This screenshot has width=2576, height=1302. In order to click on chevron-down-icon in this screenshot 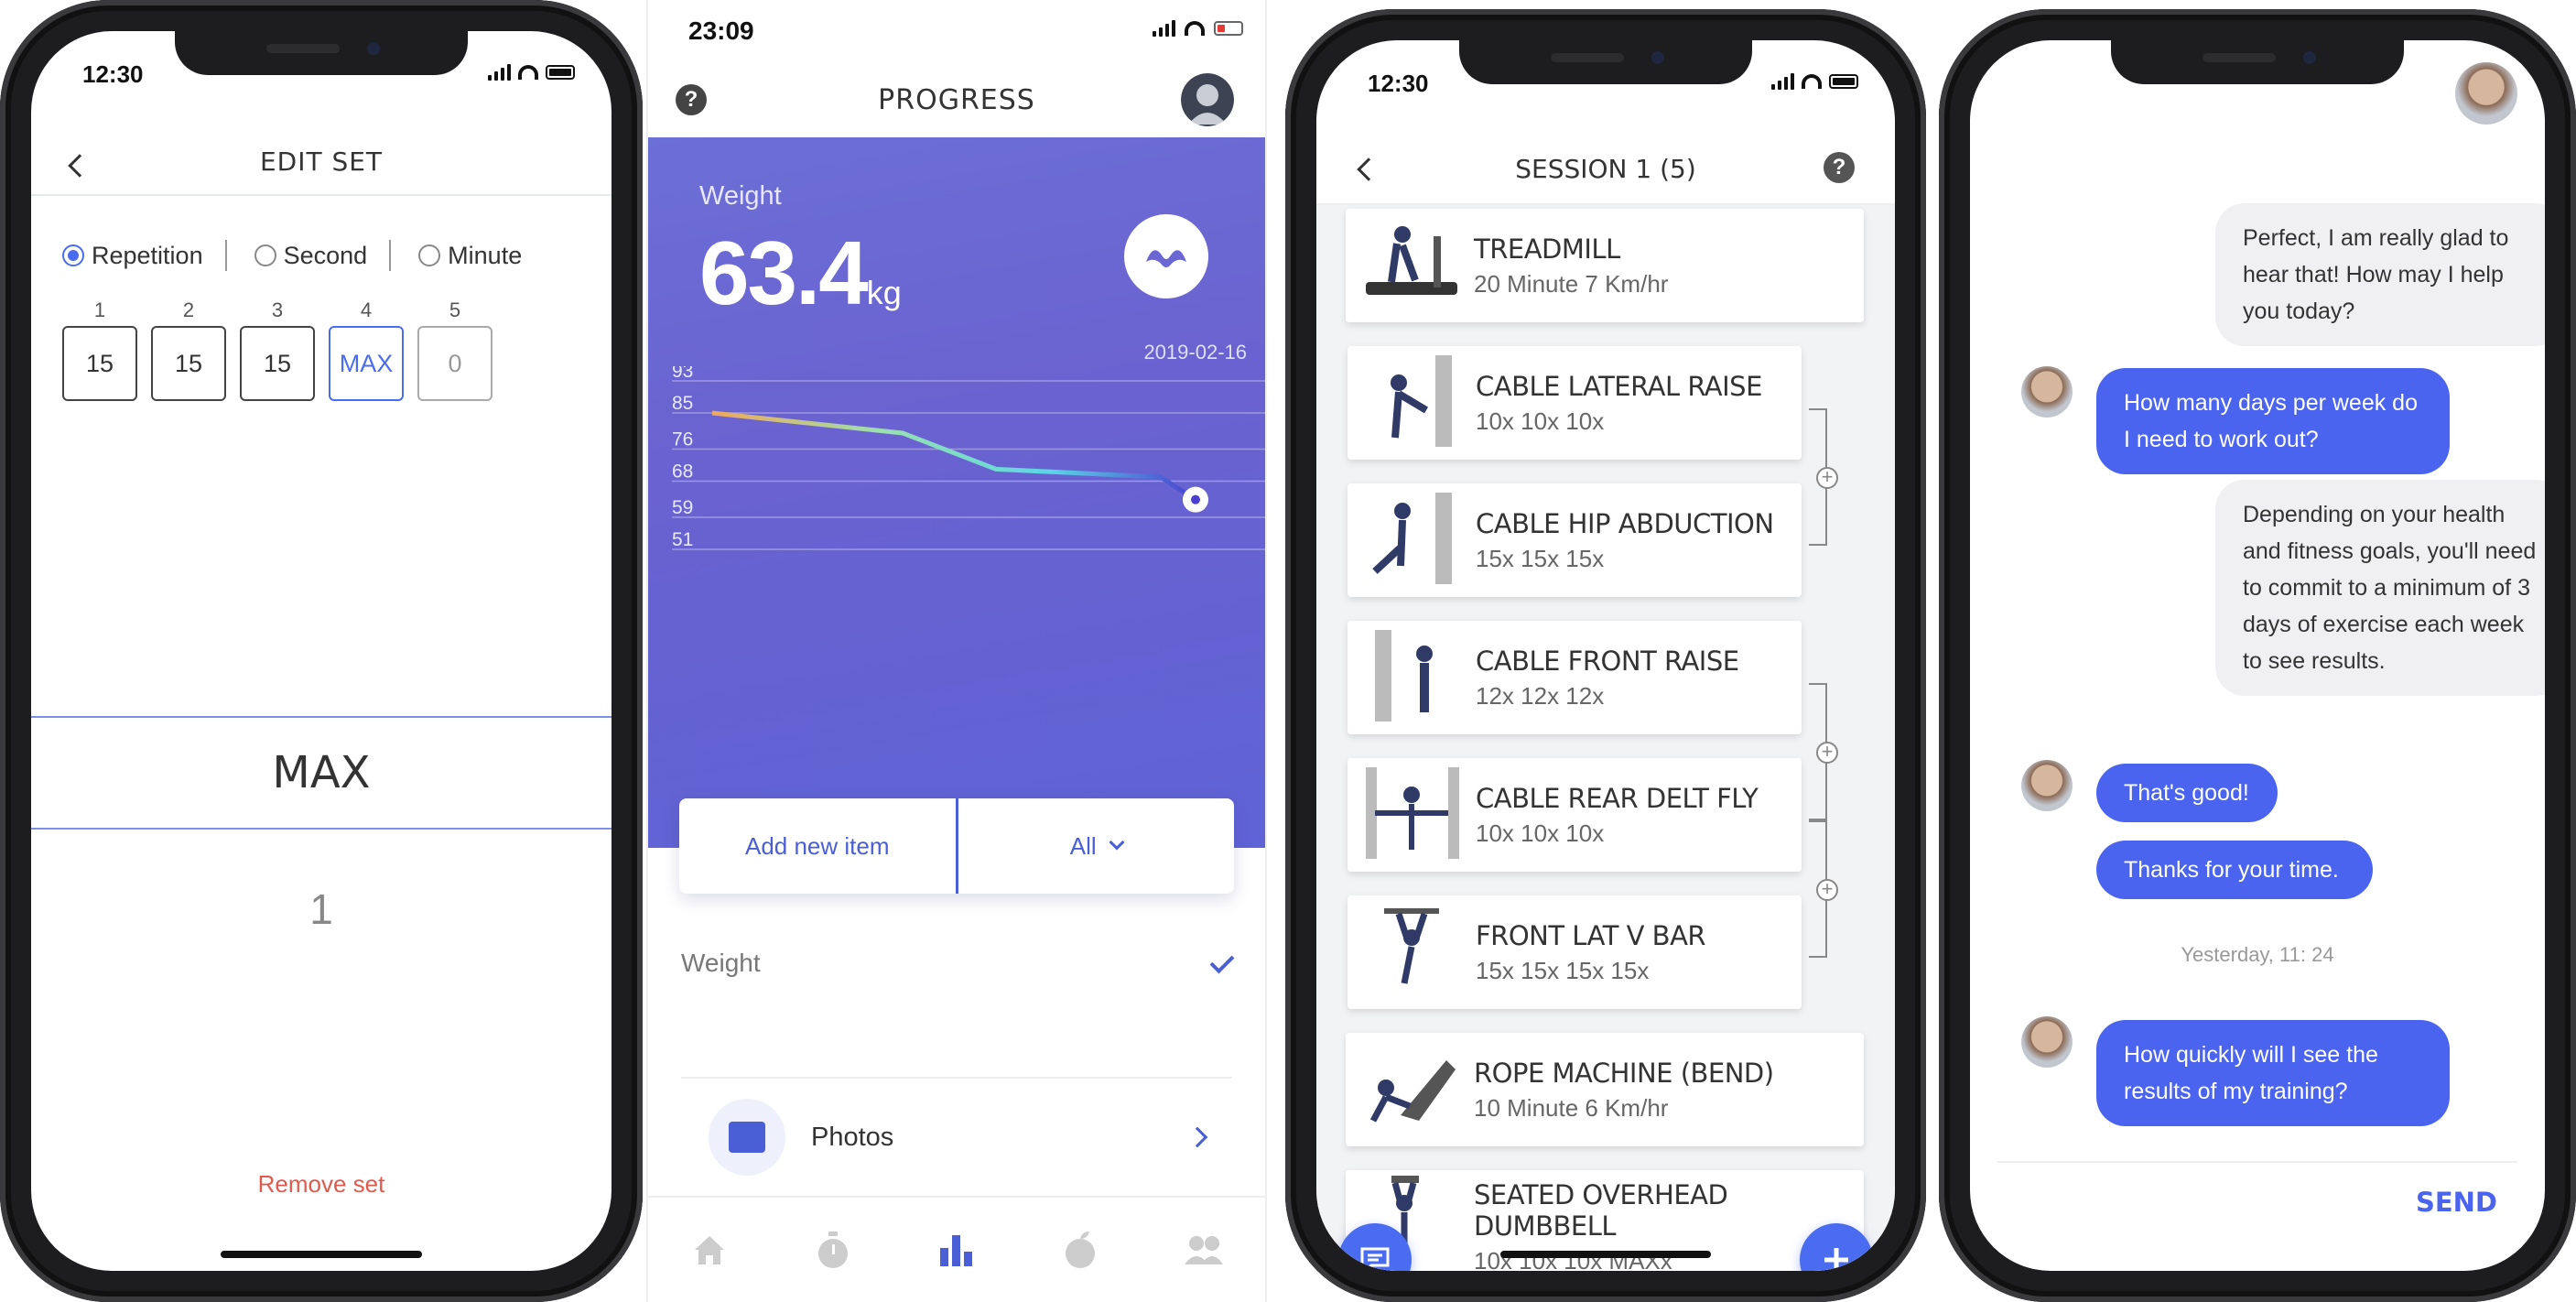, I will do `click(1117, 842)`.